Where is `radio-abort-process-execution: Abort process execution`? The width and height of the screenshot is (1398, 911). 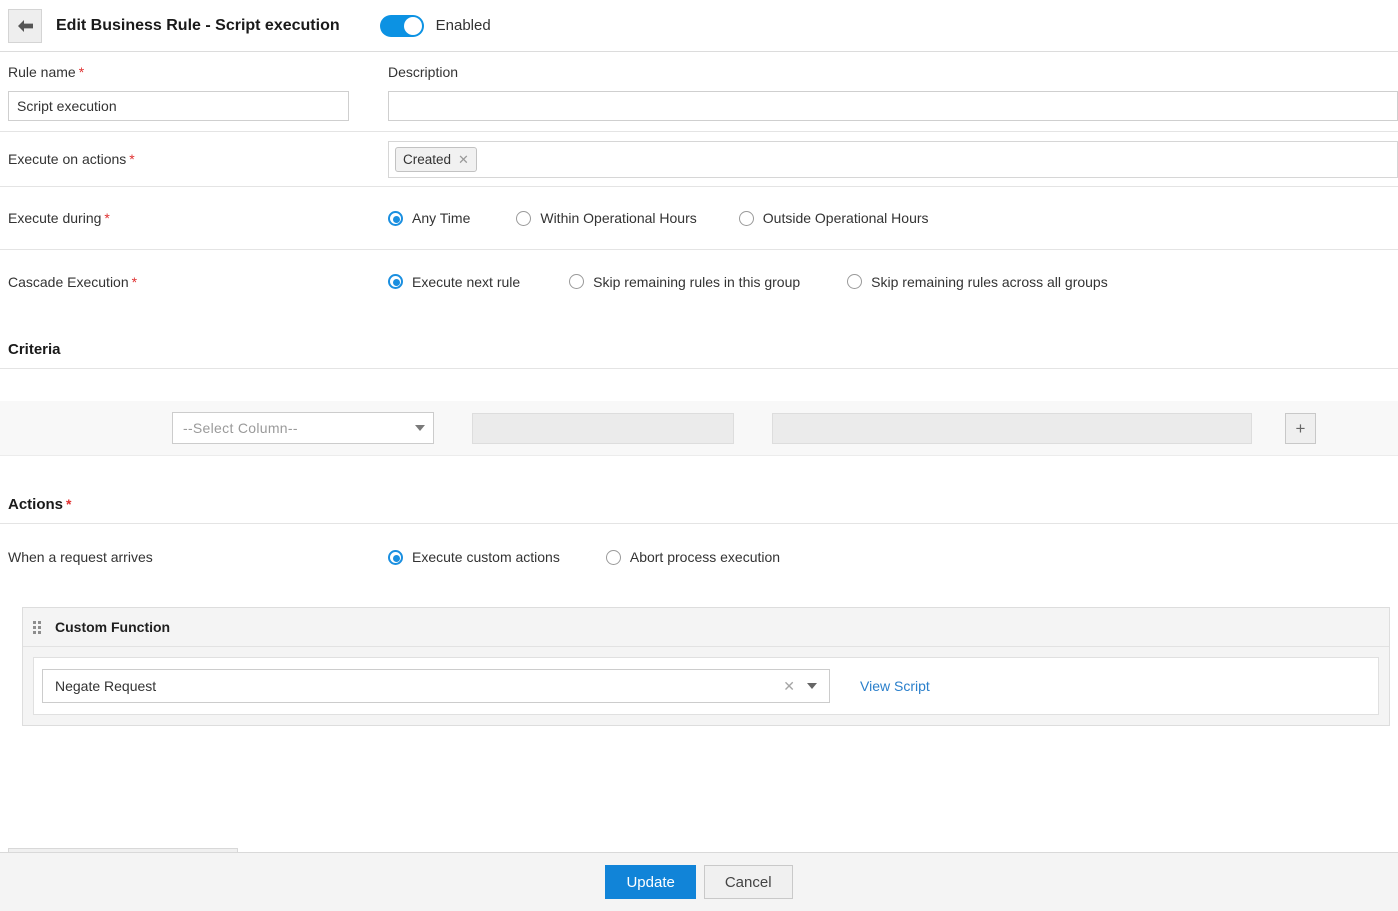 radio-abort-process-execution: Abort process execution is located at coordinates (693, 557).